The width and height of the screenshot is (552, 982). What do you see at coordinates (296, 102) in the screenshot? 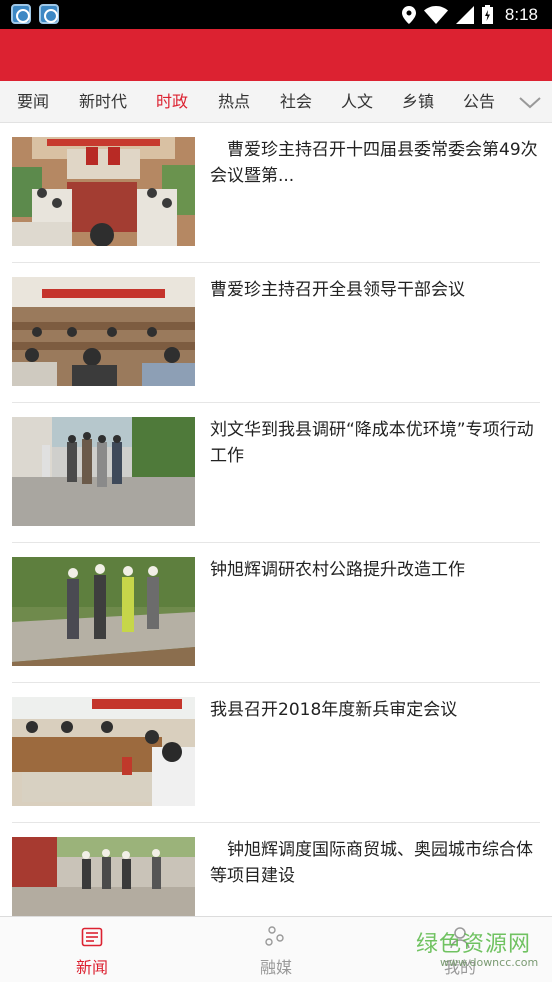
I see `tab-shehui: 社会` at bounding box center [296, 102].